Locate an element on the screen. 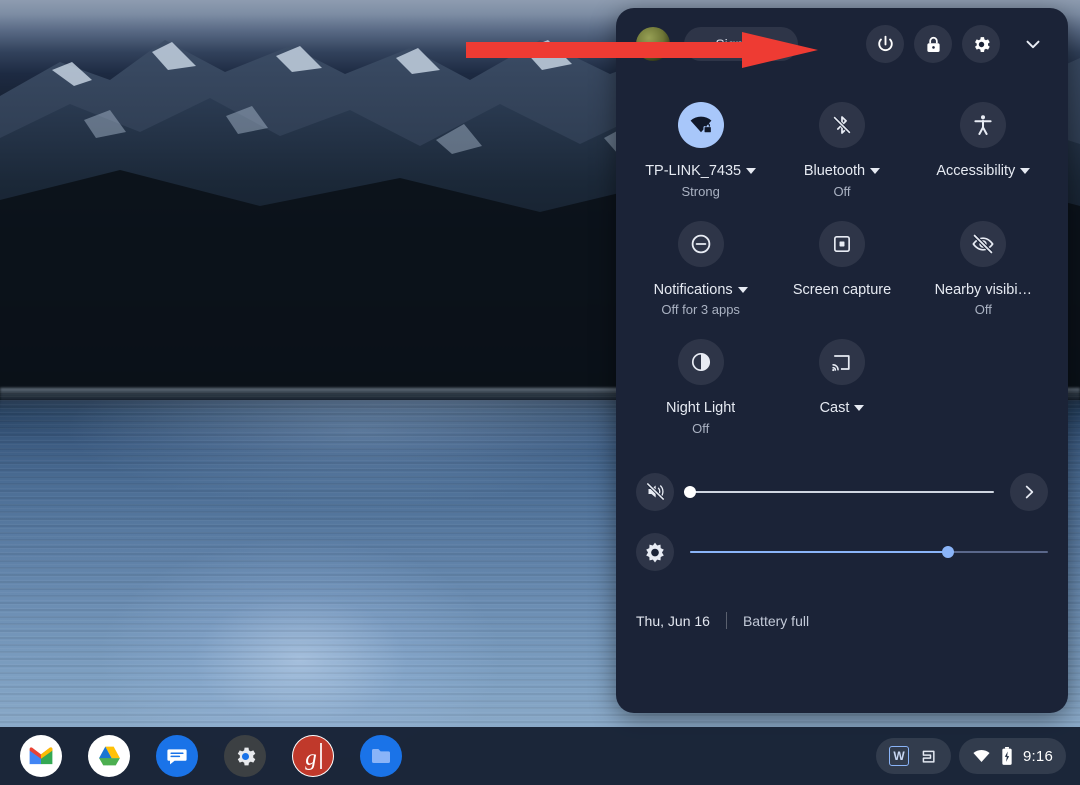 This screenshot has height=785, width=1080. power-button is located at coordinates (885, 44).